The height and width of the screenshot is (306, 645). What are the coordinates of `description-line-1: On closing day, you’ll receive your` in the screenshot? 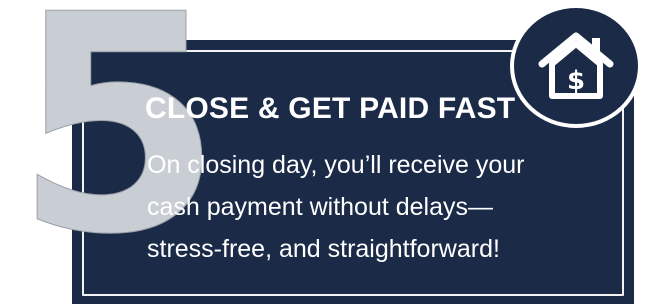 It's located at (336, 165).